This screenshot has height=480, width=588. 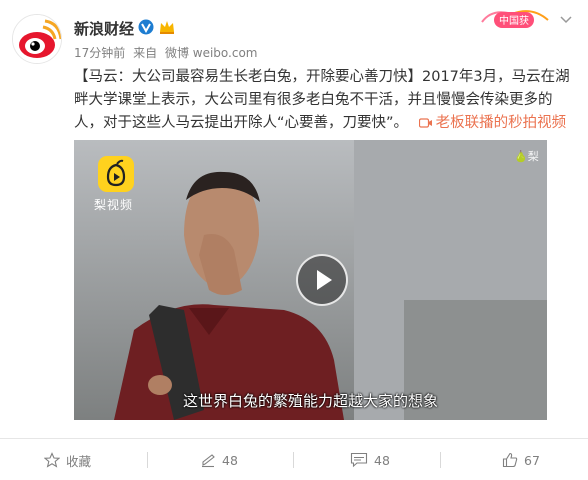 I want to click on play-icon, so click(x=324, y=280).